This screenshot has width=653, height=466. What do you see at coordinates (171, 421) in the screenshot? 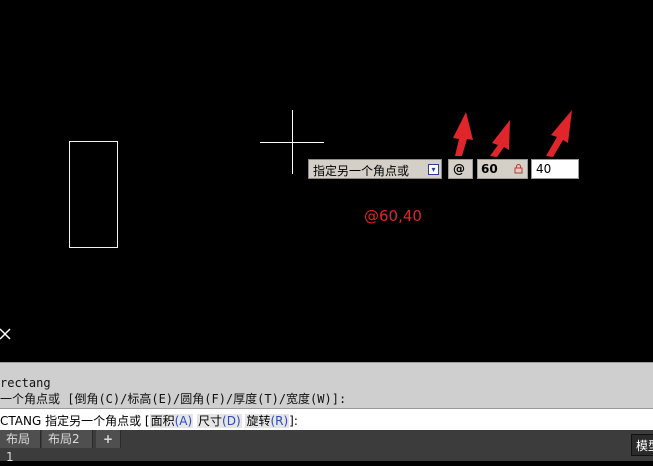
I see `option-area: 面积(A)` at bounding box center [171, 421].